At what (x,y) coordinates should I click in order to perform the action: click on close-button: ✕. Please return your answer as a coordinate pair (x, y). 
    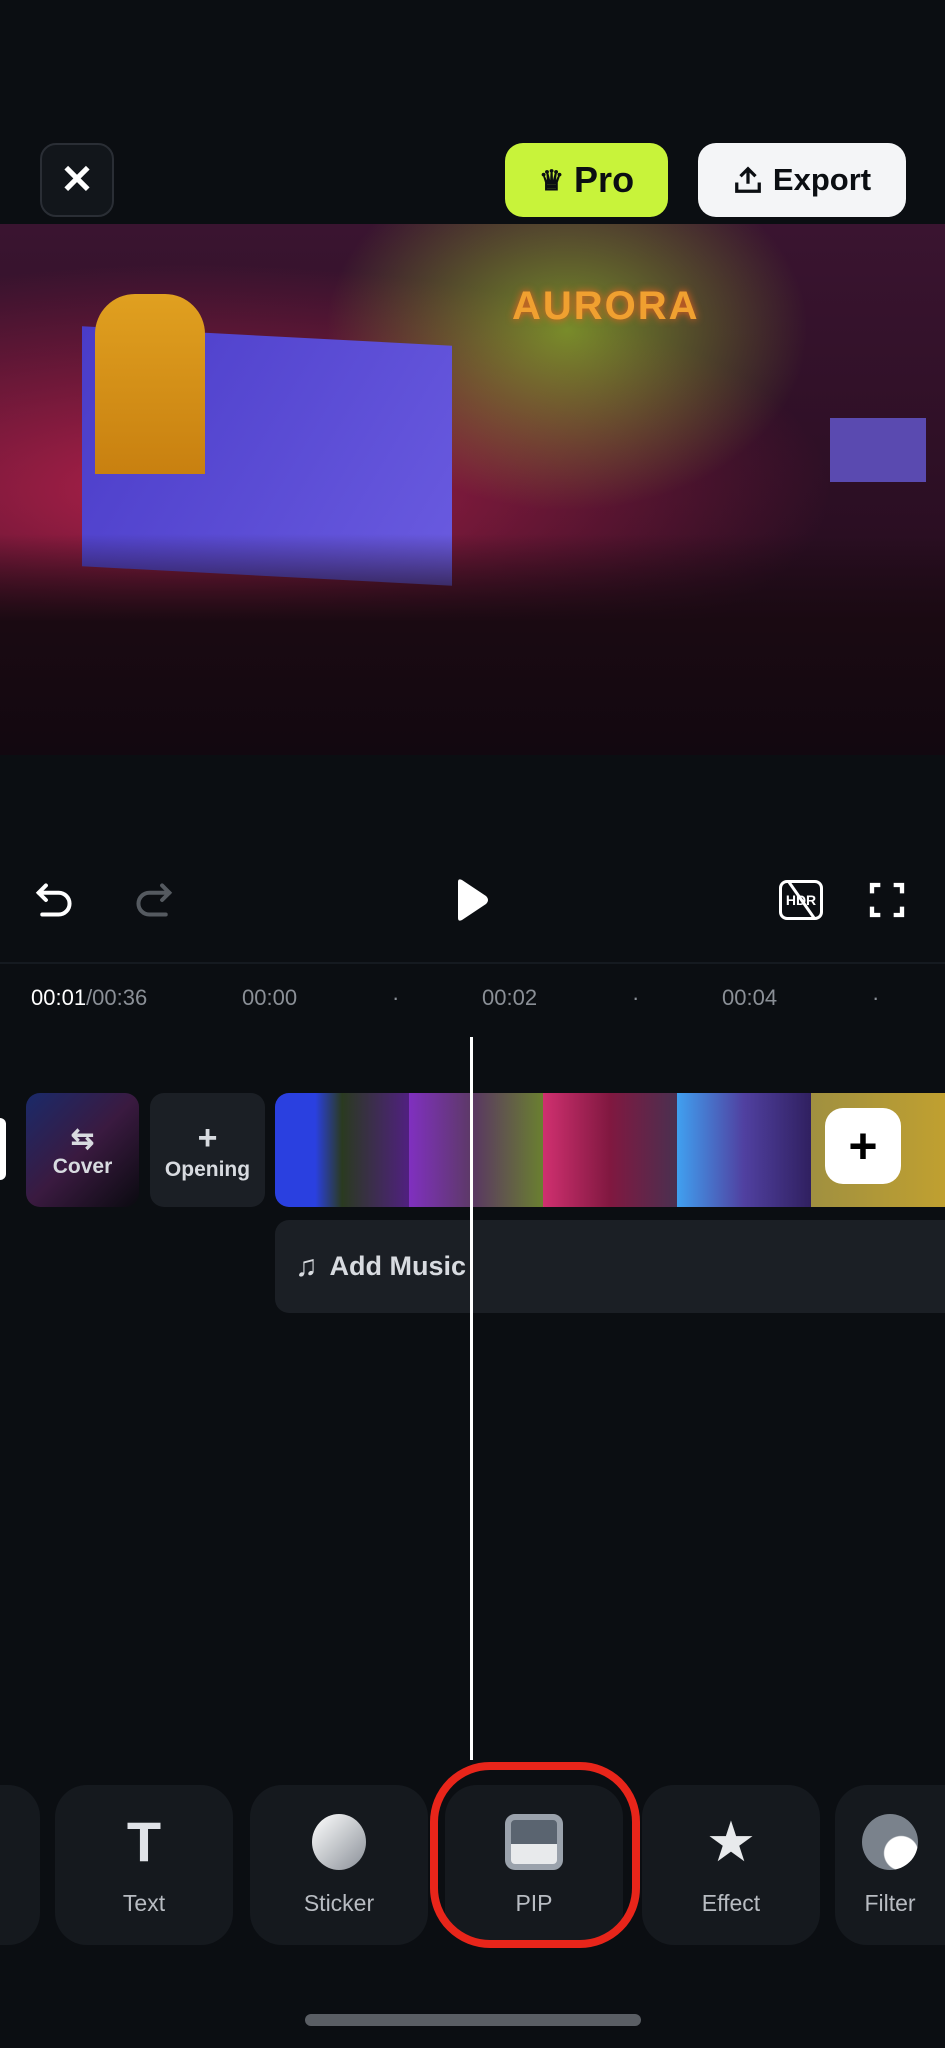
    Looking at the image, I should click on (77, 180).